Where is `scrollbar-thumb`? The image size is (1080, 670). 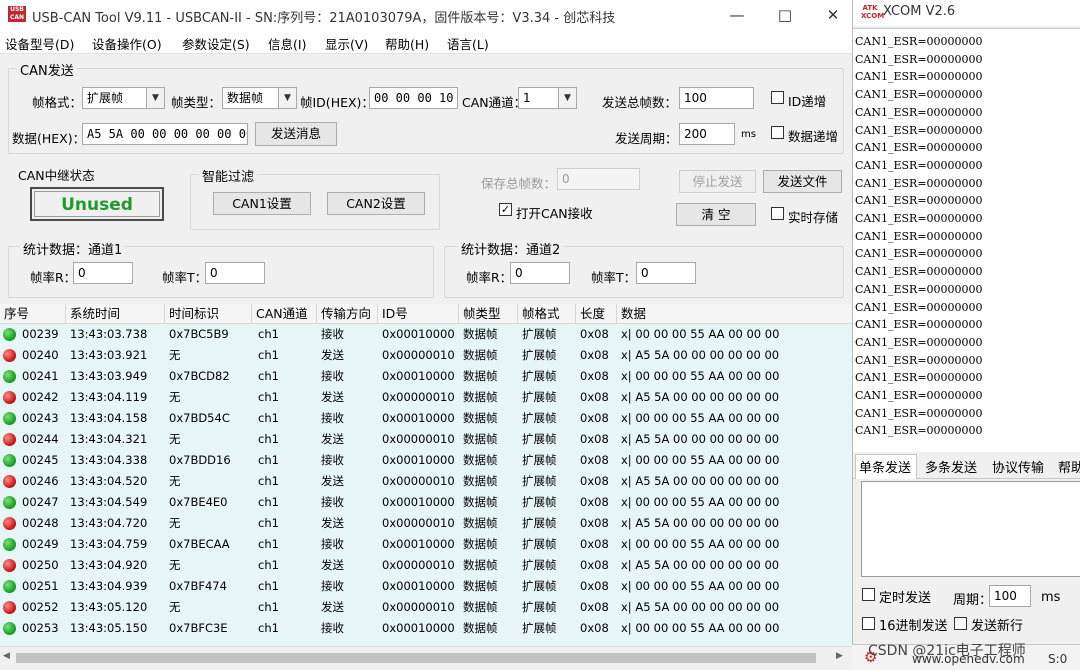 scrollbar-thumb is located at coordinates (416, 658).